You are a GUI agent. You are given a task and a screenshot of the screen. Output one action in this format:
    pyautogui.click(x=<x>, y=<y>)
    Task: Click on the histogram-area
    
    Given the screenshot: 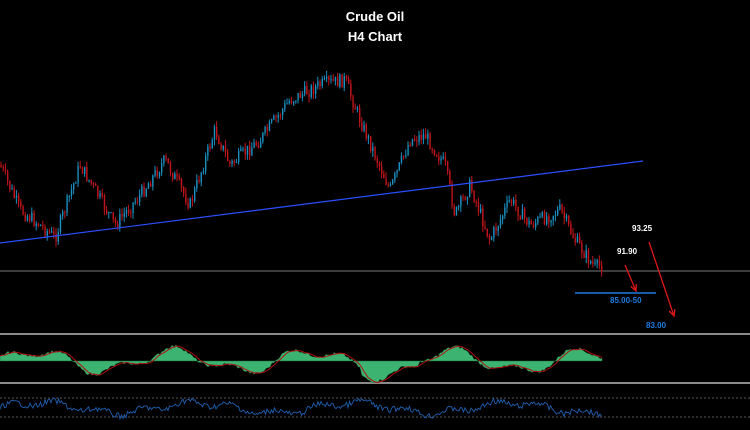 What is the action you would take?
    pyautogui.click(x=301, y=363)
    